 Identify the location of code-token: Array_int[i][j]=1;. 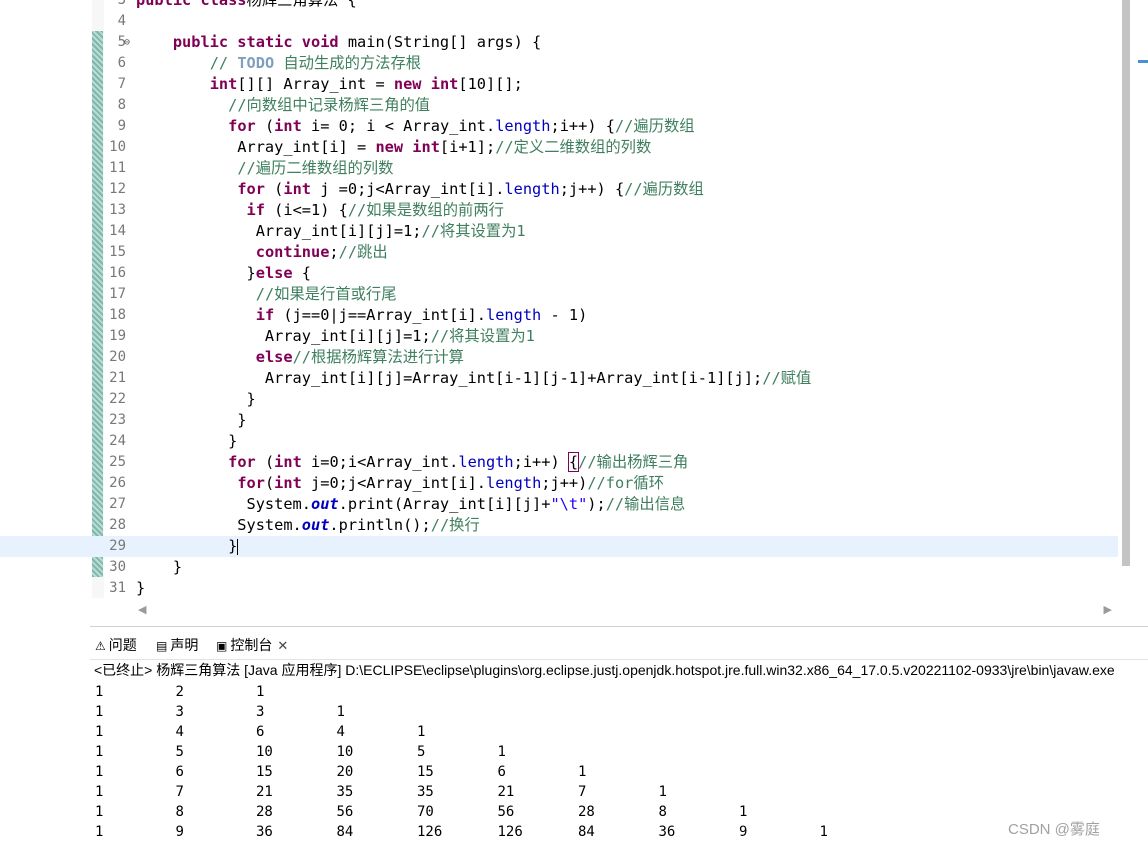
(283, 336).